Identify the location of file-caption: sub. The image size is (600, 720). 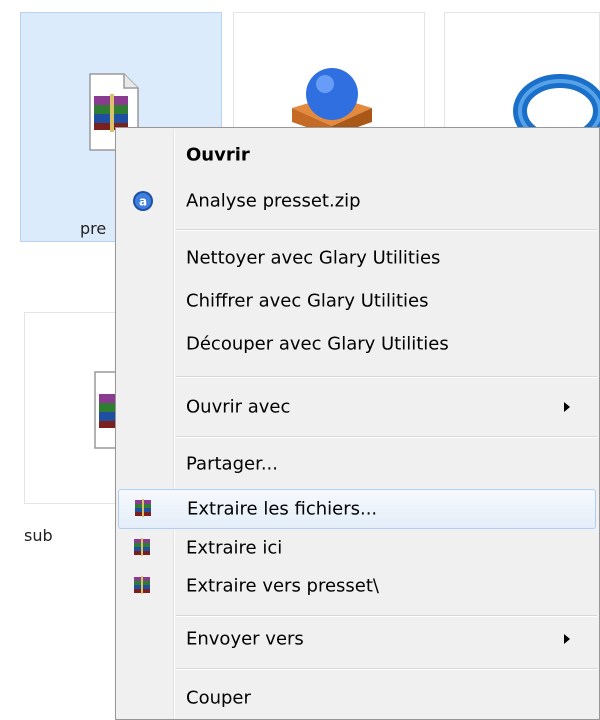
(38, 535).